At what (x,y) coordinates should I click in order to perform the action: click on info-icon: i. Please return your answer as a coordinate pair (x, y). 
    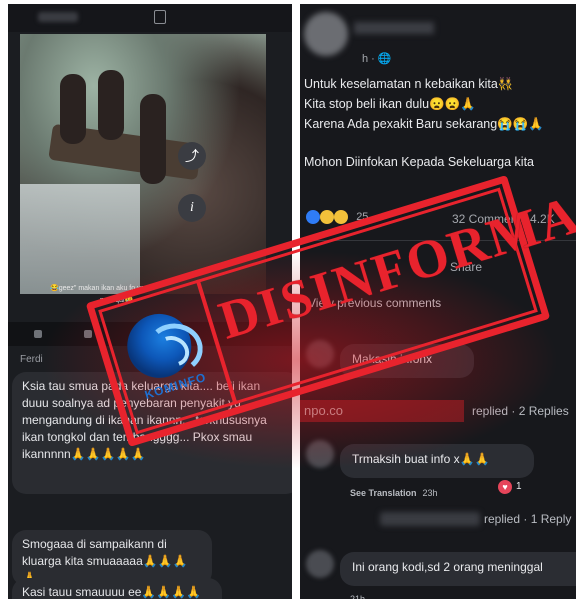
    Looking at the image, I should click on (192, 208).